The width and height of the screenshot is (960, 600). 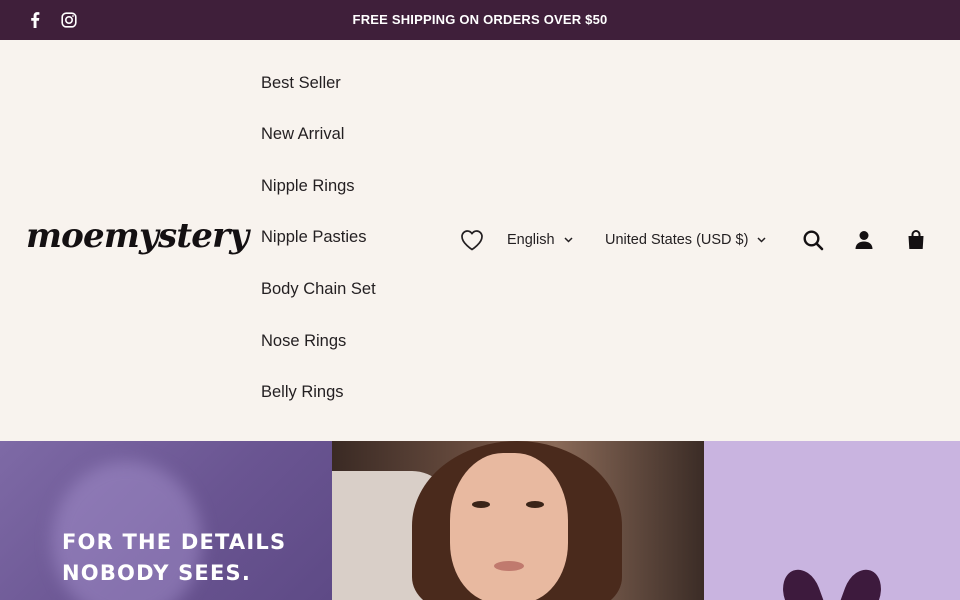 I want to click on cart-icon, so click(x=916, y=239).